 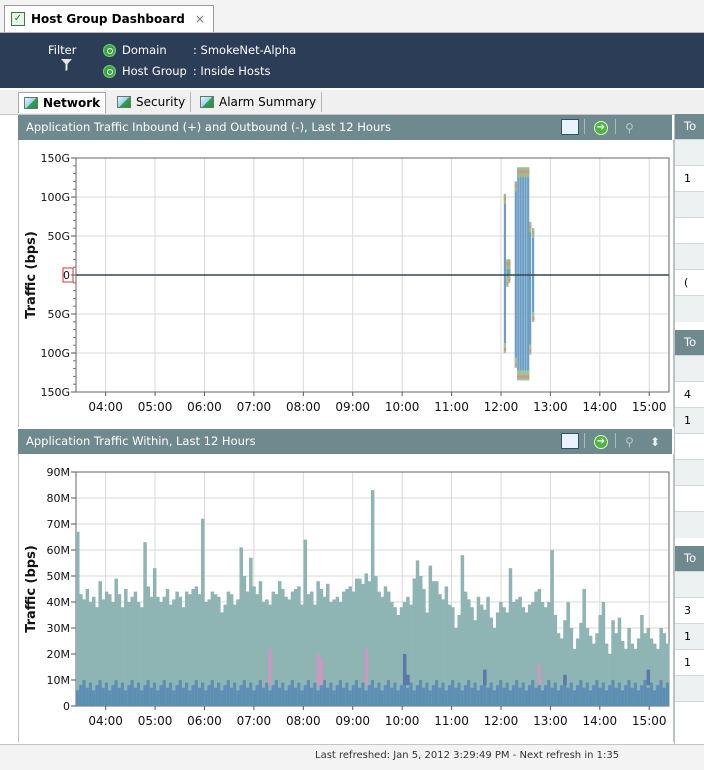 I want to click on x-tick-label: 10:00, so click(x=402, y=407).